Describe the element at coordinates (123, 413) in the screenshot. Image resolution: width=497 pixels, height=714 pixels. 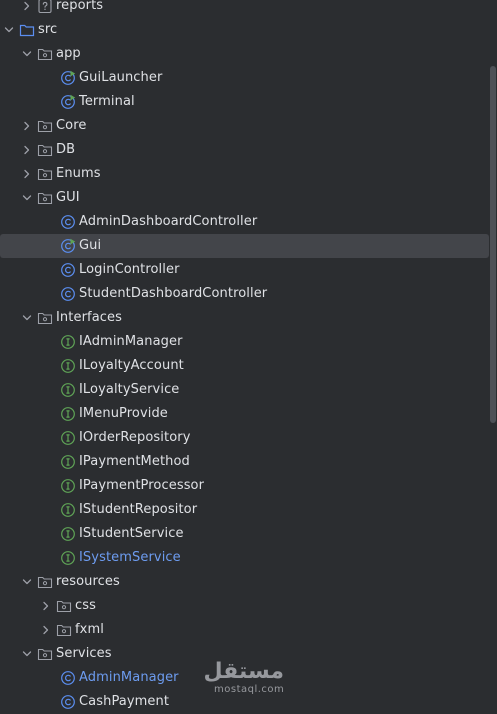
I see `tree-item-label: IMenuProvide` at that location.